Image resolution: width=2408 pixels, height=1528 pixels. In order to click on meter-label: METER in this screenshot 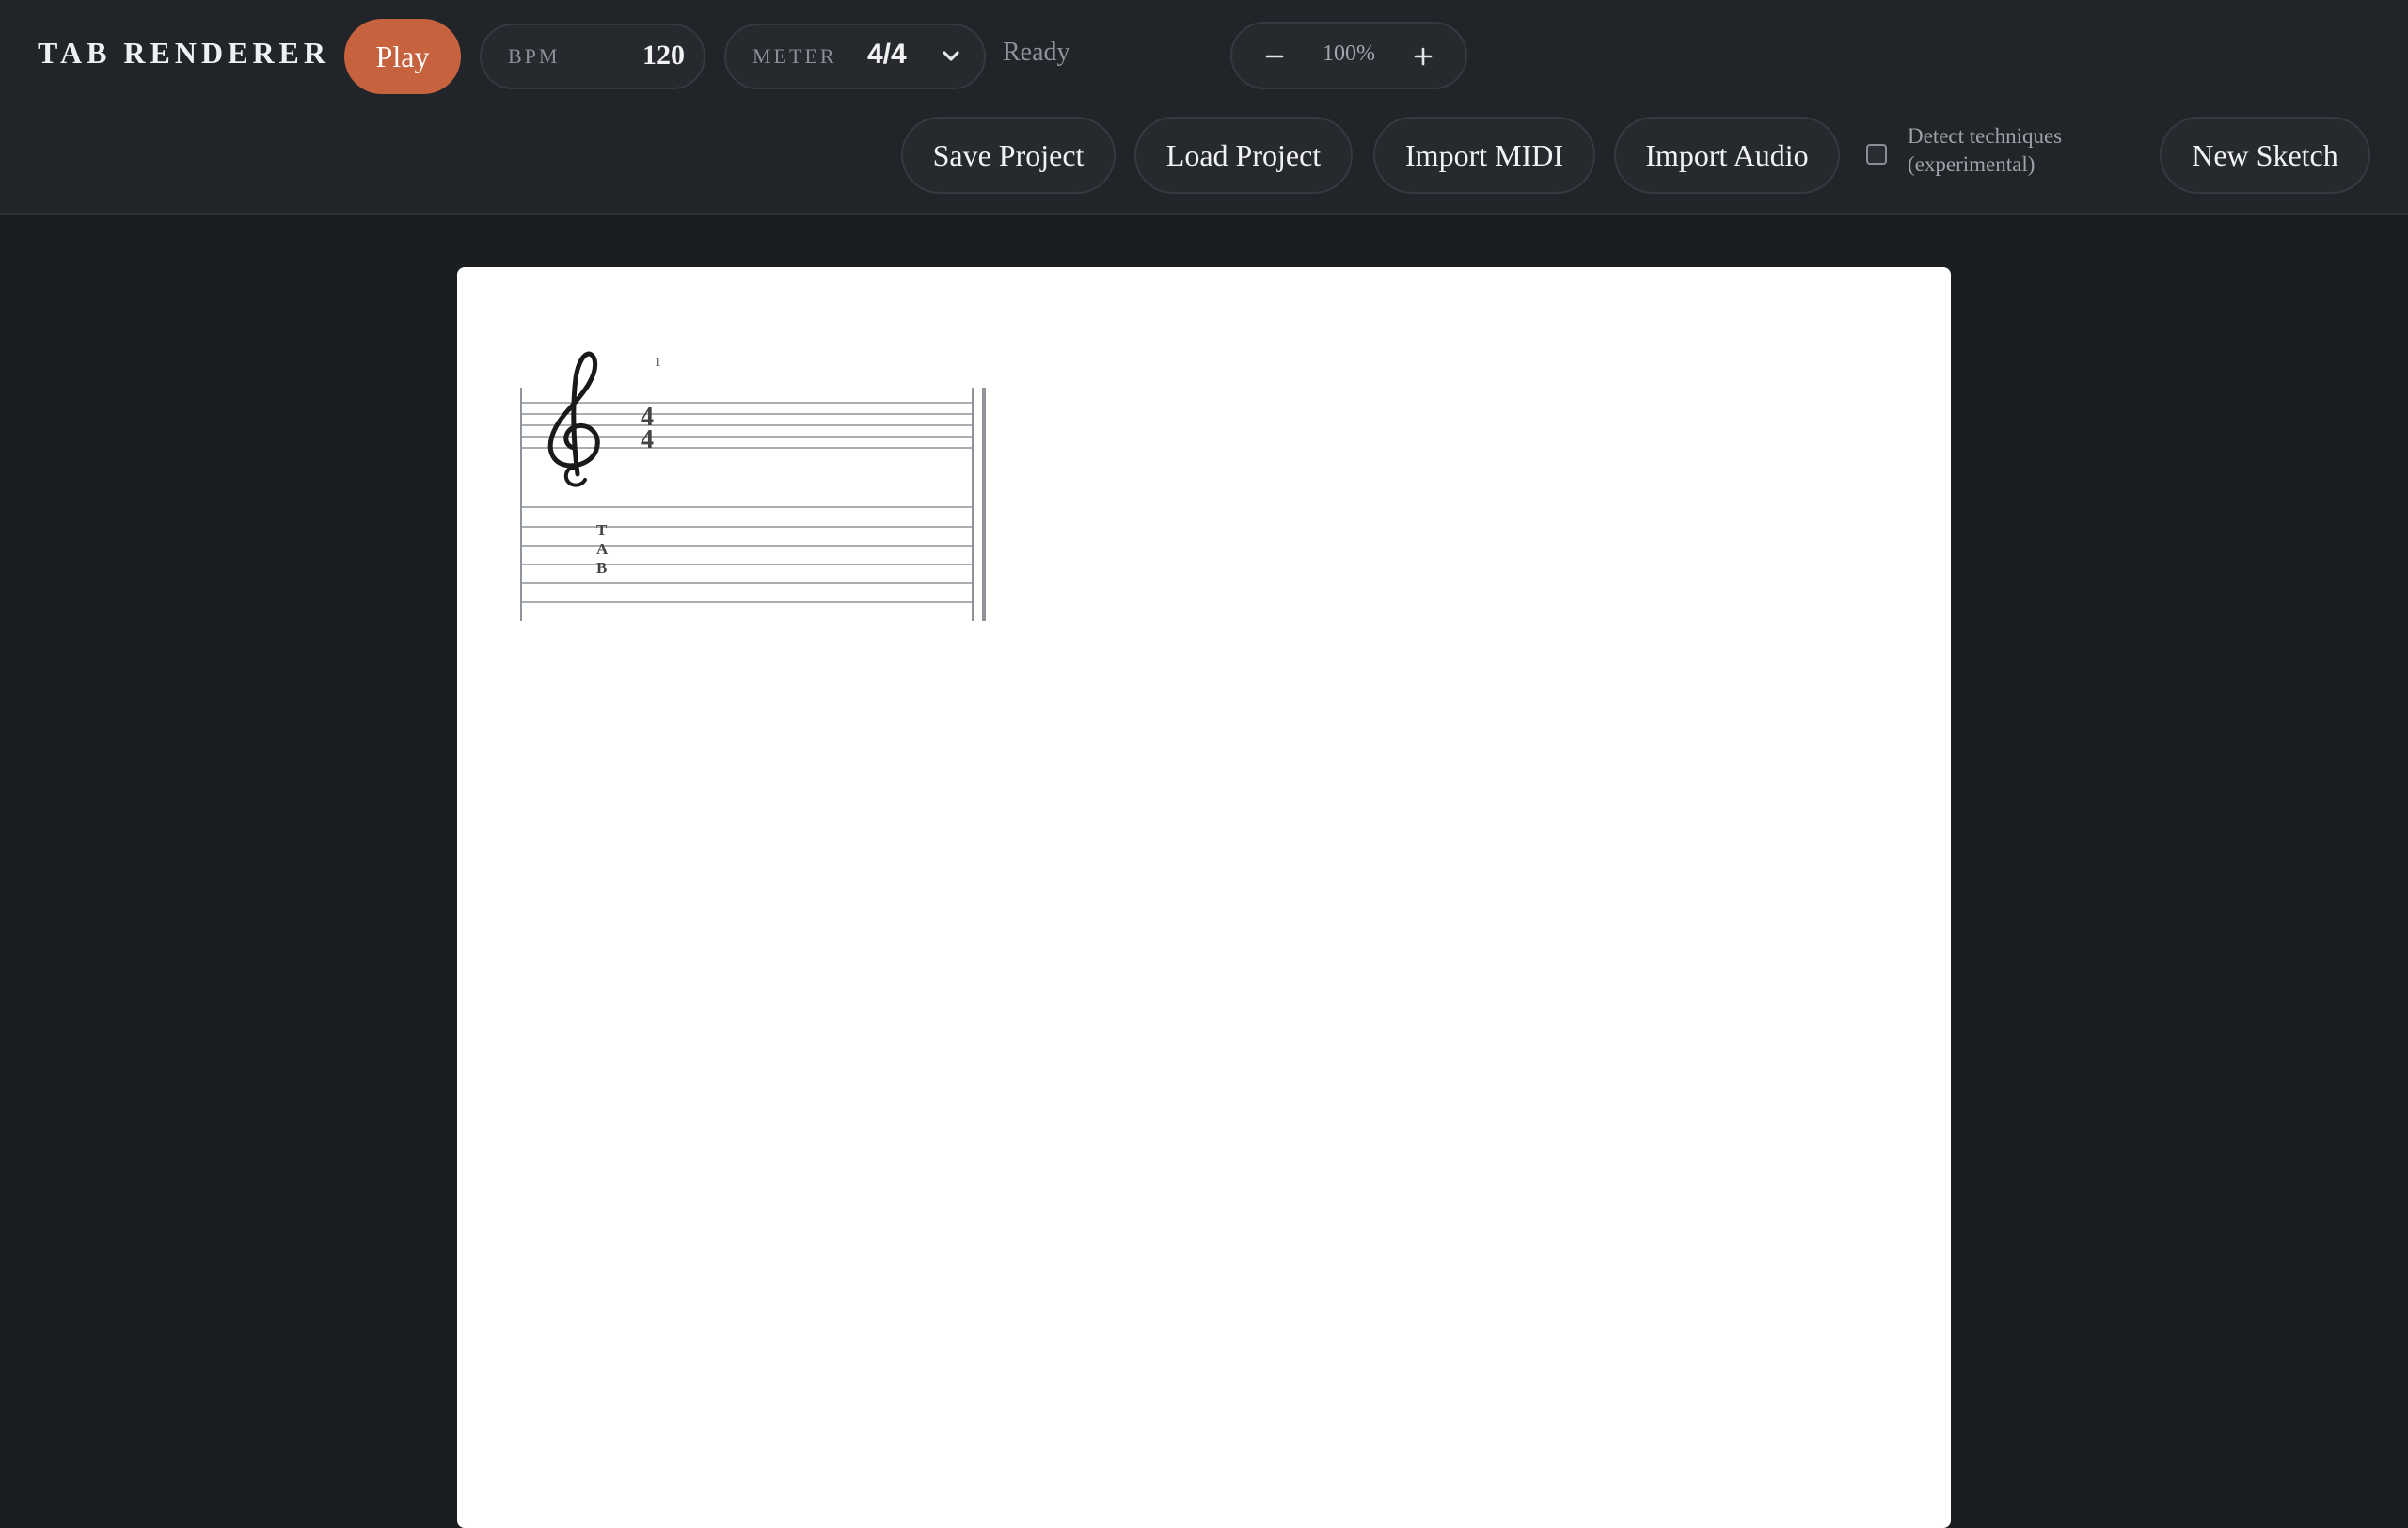, I will do `click(795, 56)`.